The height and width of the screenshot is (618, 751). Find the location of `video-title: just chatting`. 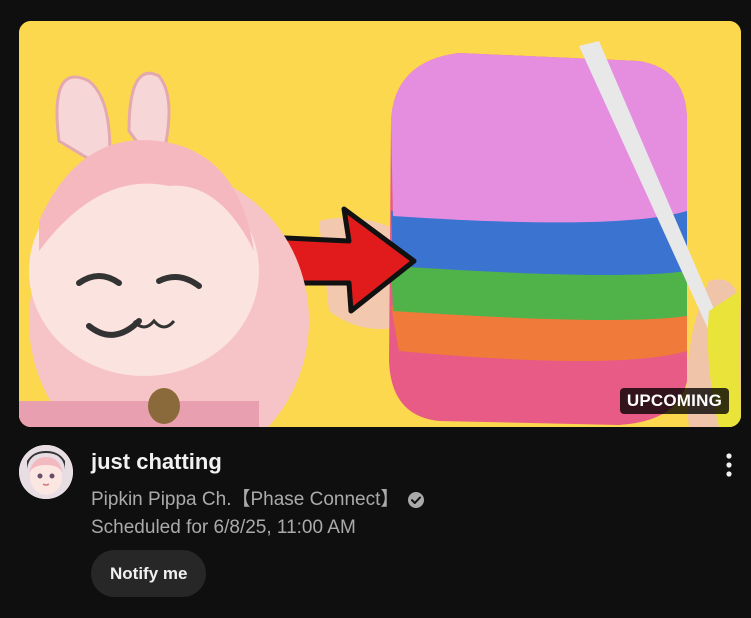

video-title: just chatting is located at coordinates (156, 462).